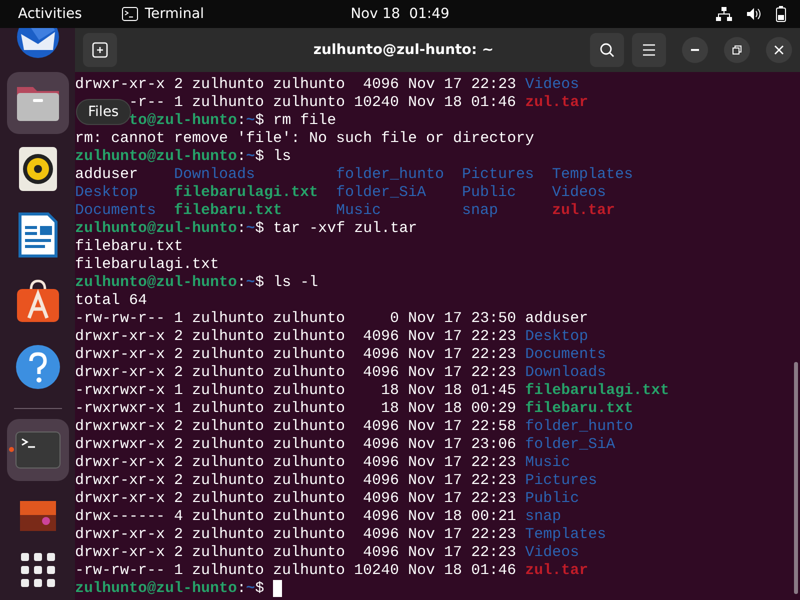 The height and width of the screenshot is (600, 800). What do you see at coordinates (400, 14) in the screenshot?
I see `clock: Nov 18 01:49` at bounding box center [400, 14].